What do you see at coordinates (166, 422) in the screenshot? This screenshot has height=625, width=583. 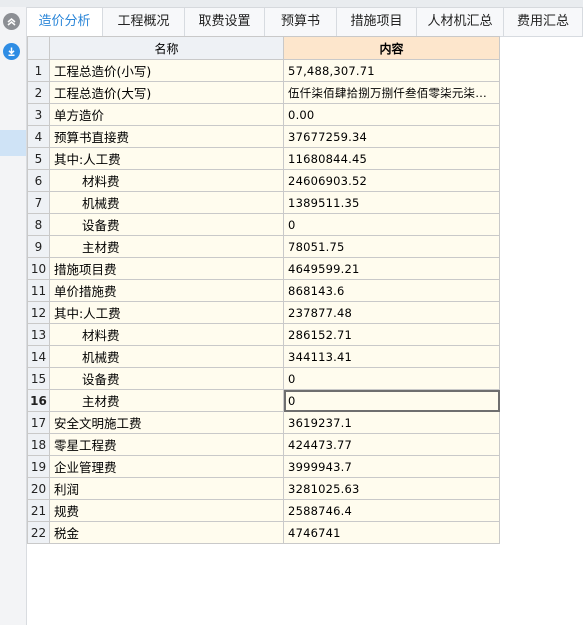 I see `cell-name: 安全文明施工费` at bounding box center [166, 422].